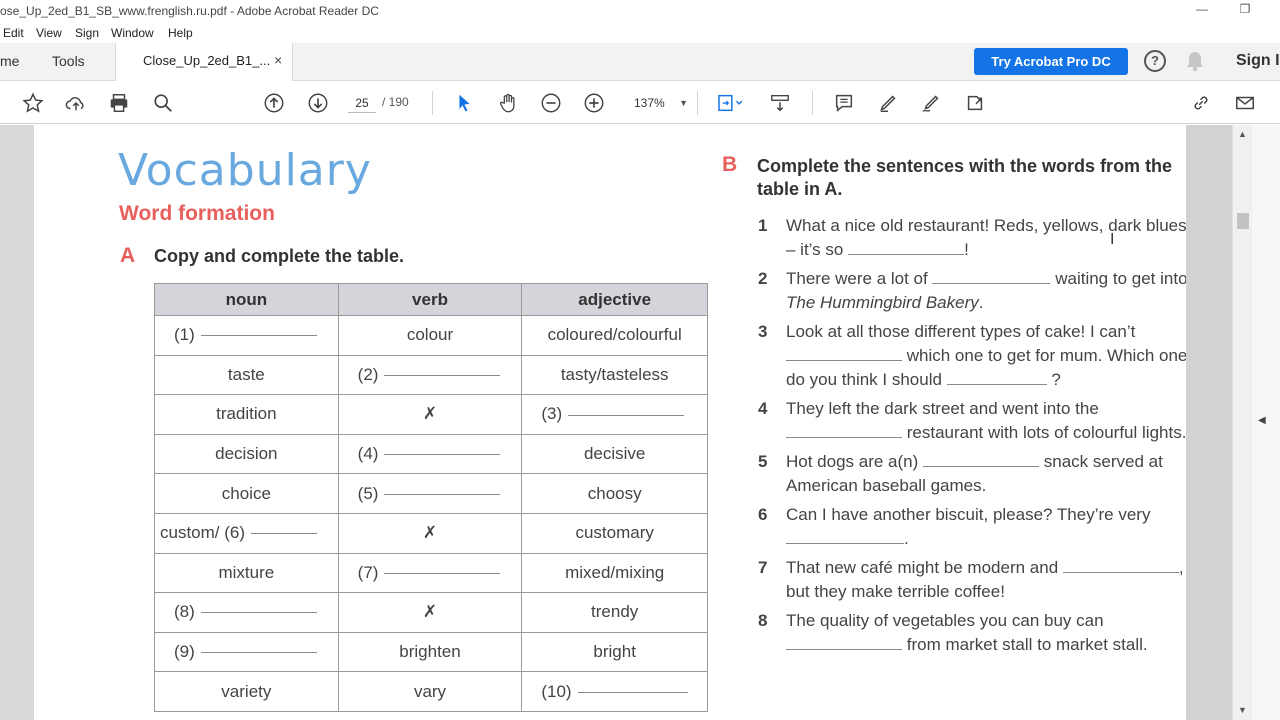 The width and height of the screenshot is (1280, 720). What do you see at coordinates (128, 255) in the screenshot?
I see `section-a-letter: A` at bounding box center [128, 255].